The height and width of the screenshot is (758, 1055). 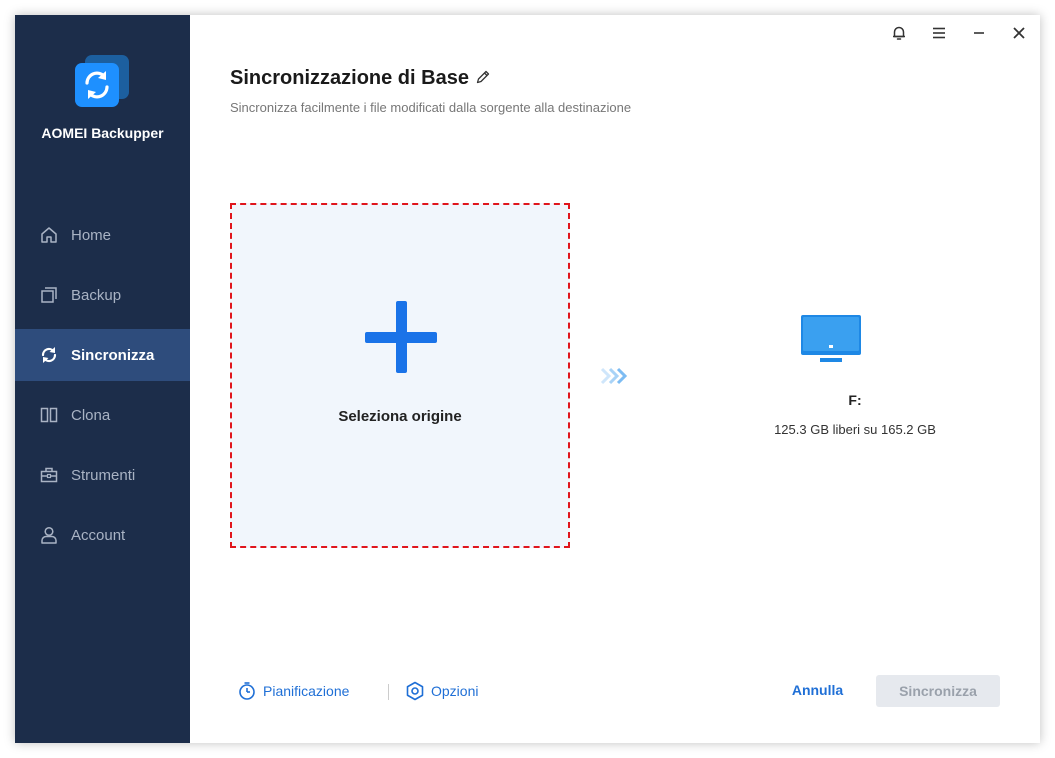 What do you see at coordinates (306, 691) in the screenshot?
I see `schedule-label: Pianificazione` at bounding box center [306, 691].